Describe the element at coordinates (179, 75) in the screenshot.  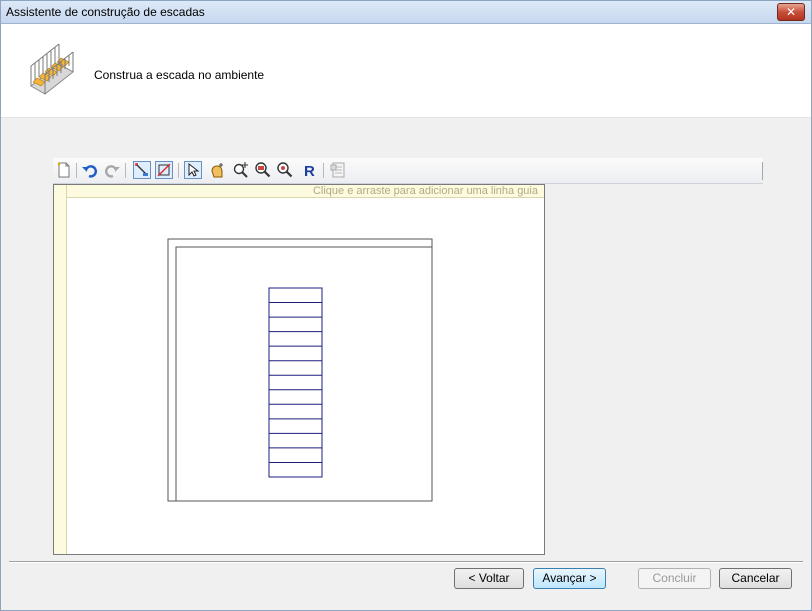
I see `instruction-text: Construa a escada no ambiente` at that location.